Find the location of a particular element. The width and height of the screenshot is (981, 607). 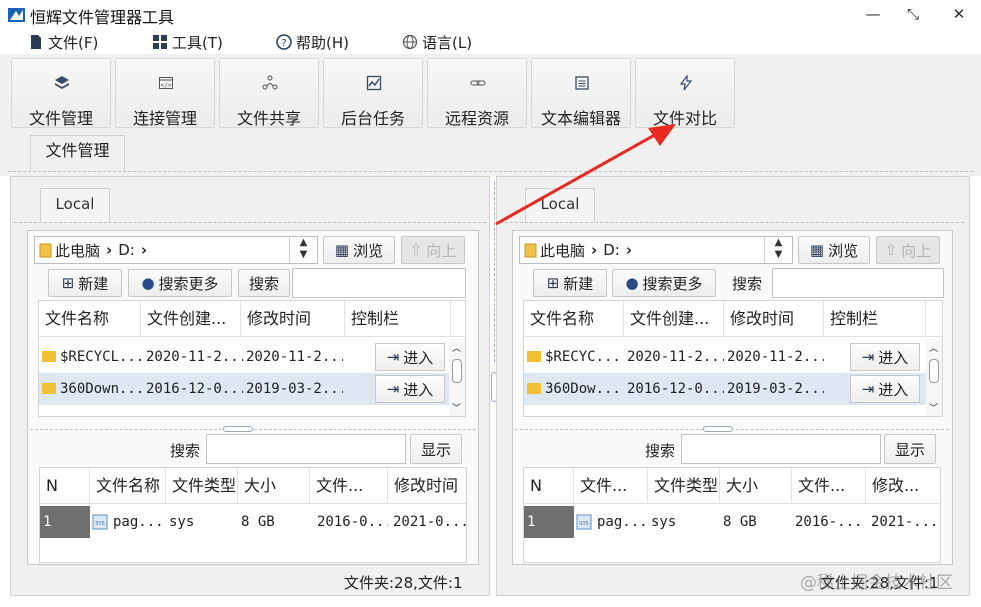

connection-manager-button: </> 连接管理 is located at coordinates (165, 93).